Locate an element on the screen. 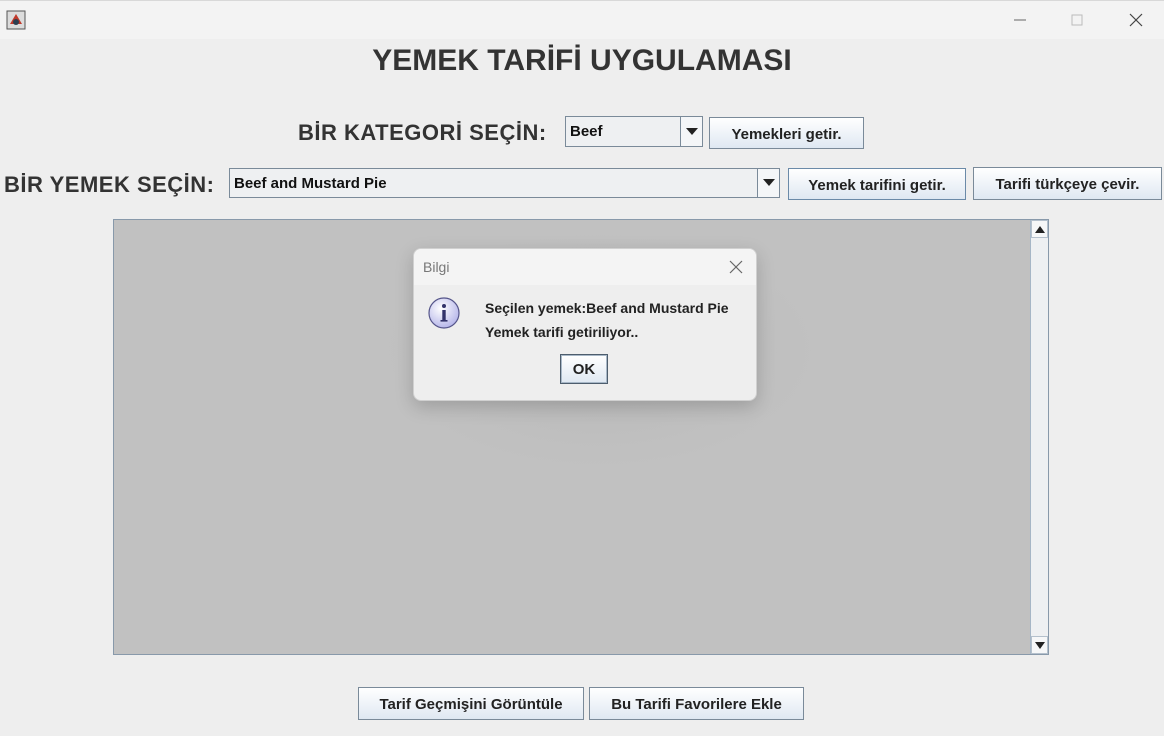 The width and height of the screenshot is (1164, 736). dialog-title: Bilgi is located at coordinates (436, 267).